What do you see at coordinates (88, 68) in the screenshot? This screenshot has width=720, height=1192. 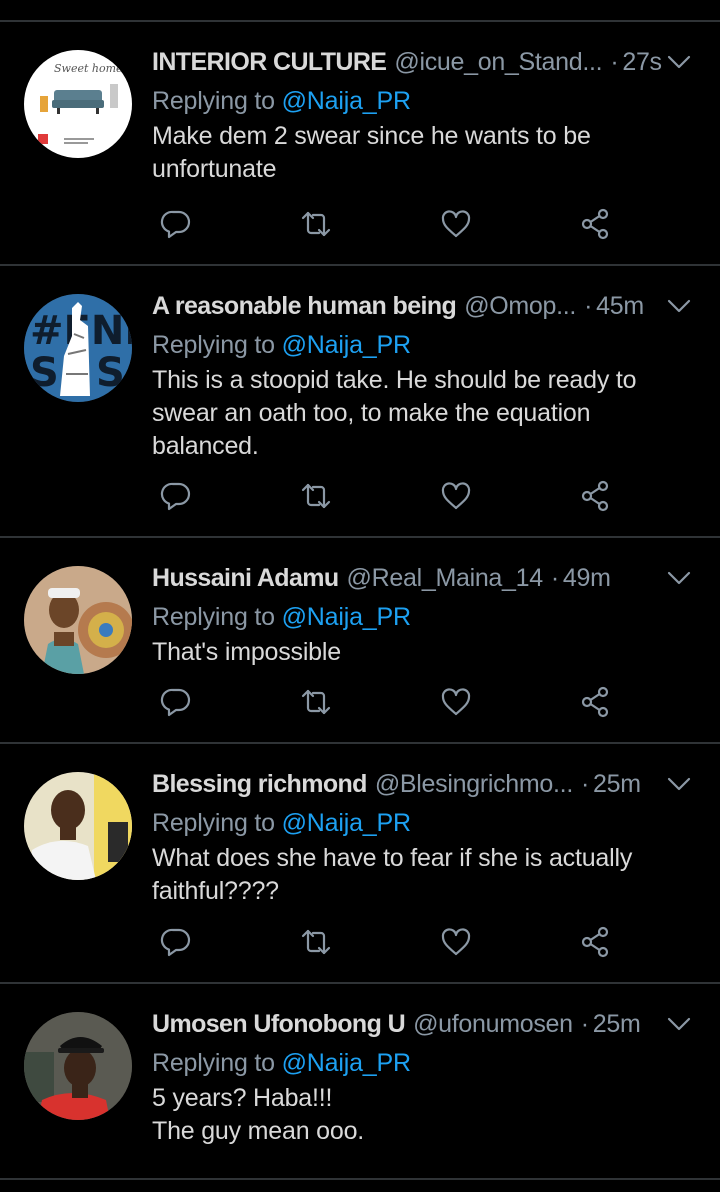 I see `svg-text: Sweet home` at bounding box center [88, 68].